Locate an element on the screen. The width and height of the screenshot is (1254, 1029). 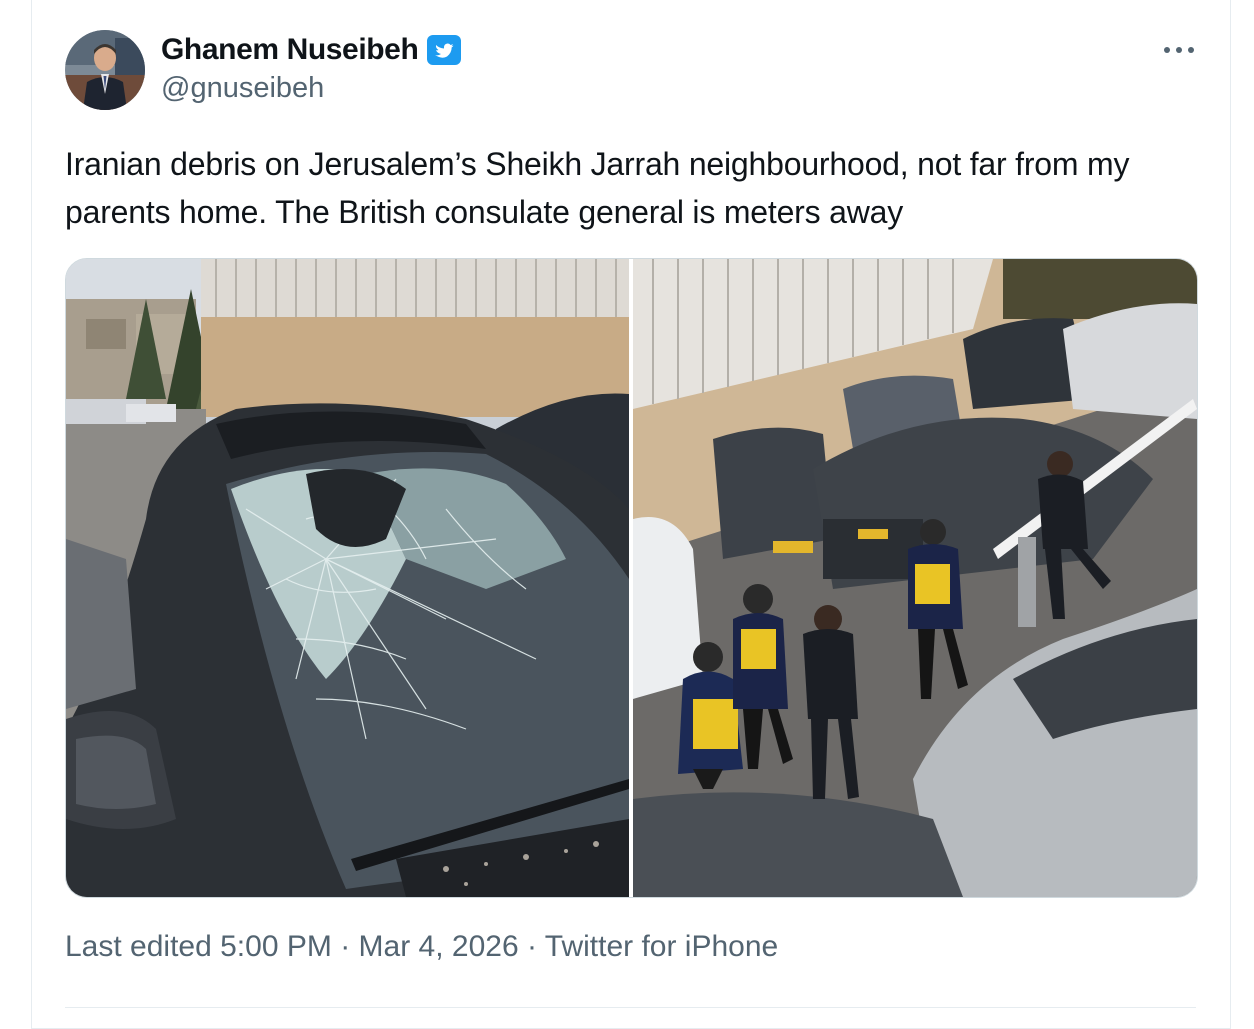
edited-label: Last edited is located at coordinates (138, 946).